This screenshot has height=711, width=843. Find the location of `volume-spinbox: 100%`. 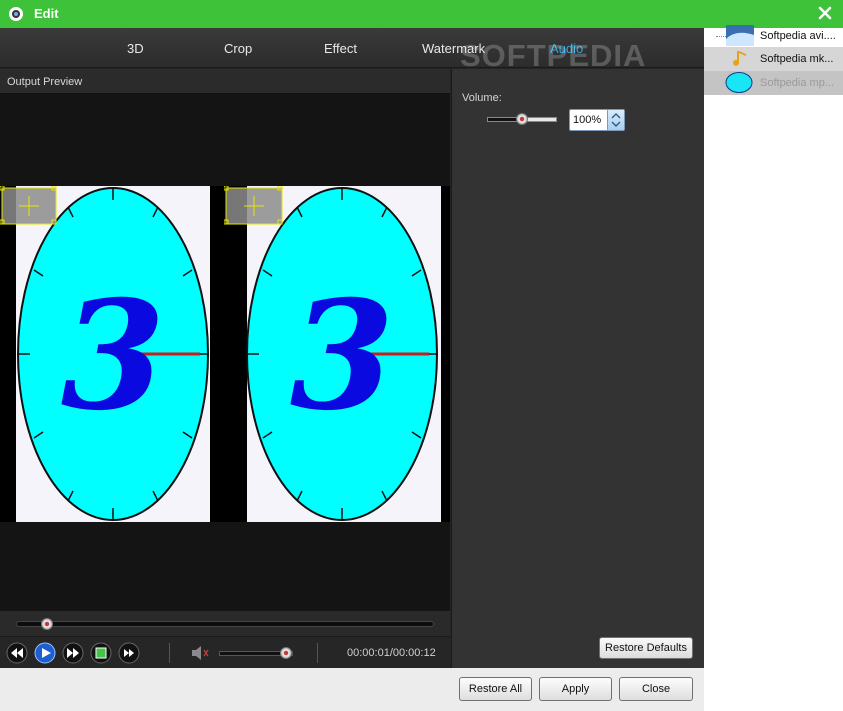

volume-spinbox: 100% is located at coordinates (597, 120).